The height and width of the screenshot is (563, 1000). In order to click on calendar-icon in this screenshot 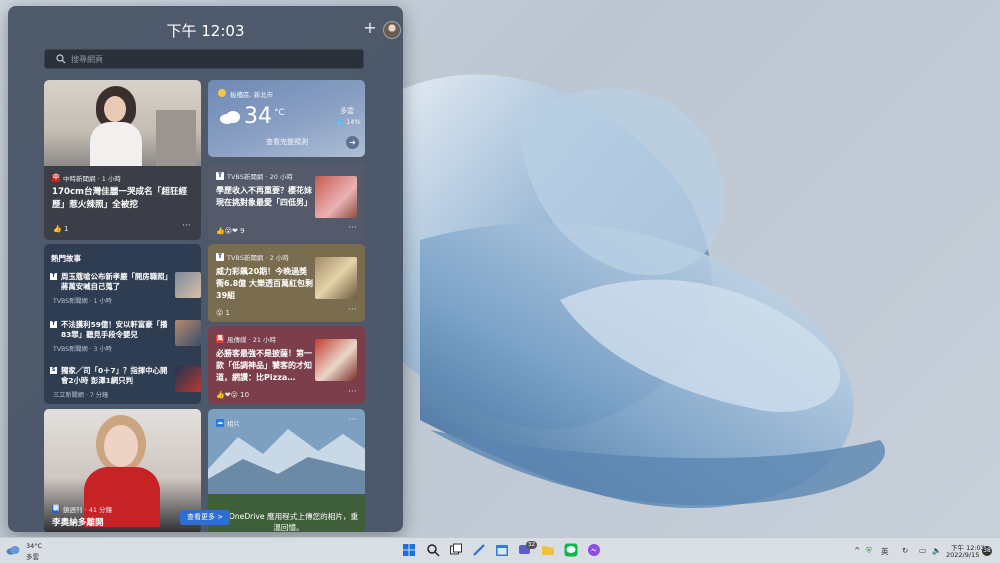, I will do `click(502, 550)`.